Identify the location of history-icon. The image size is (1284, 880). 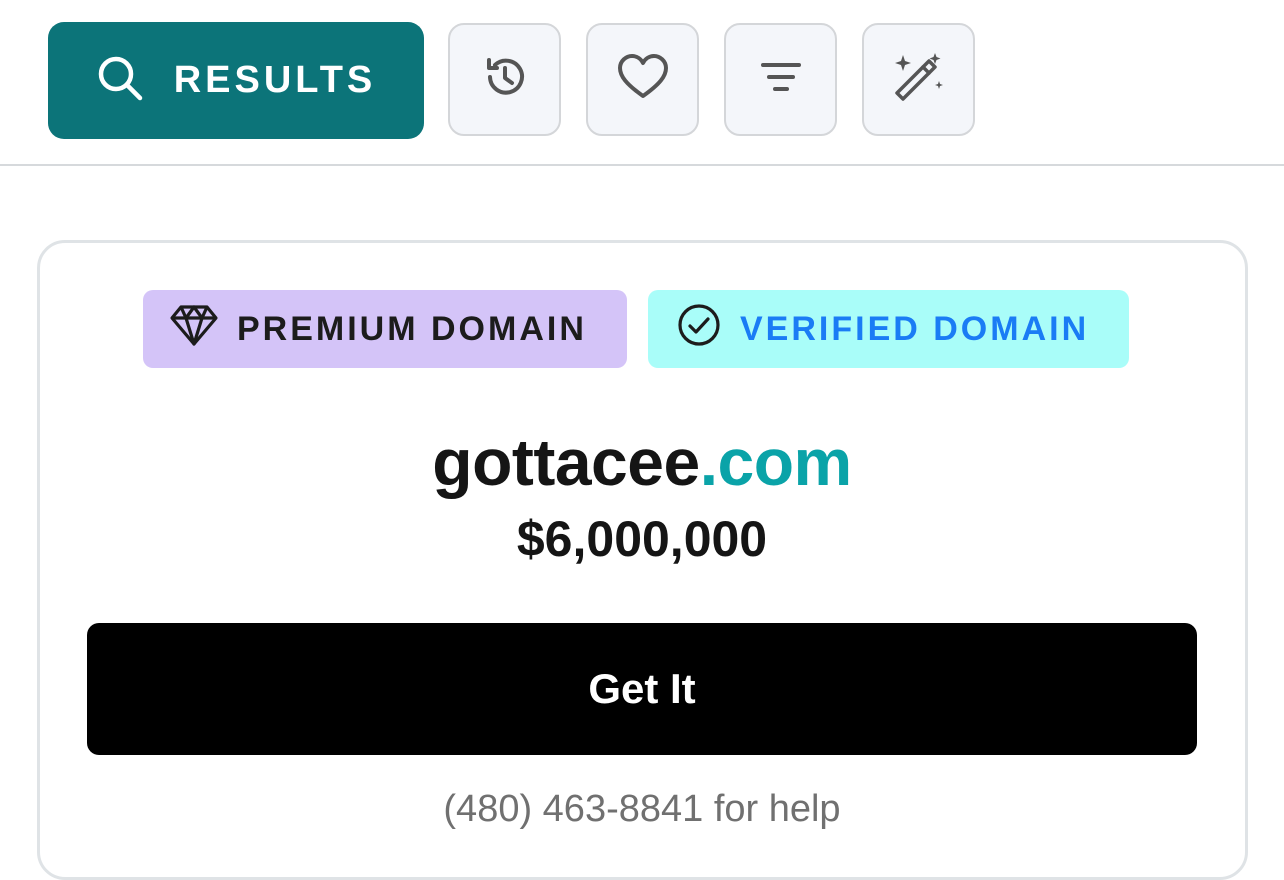
(505, 79).